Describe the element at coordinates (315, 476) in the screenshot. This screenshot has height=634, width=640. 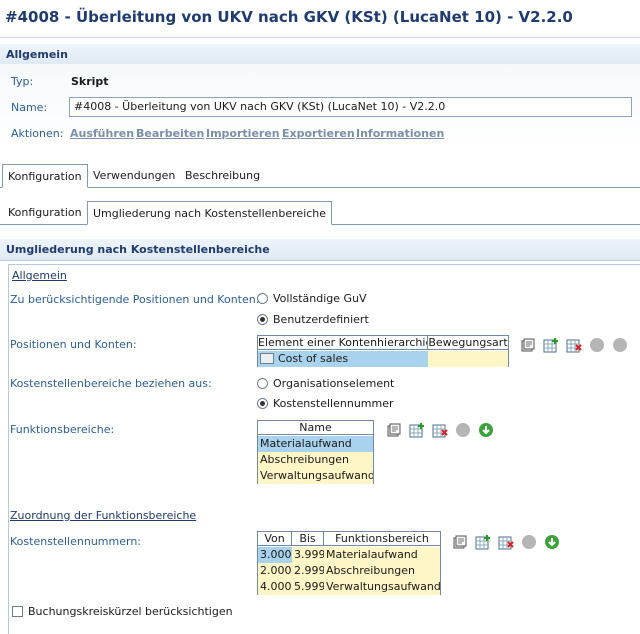
I see `table-row: Verwaltungsaufwand` at that location.